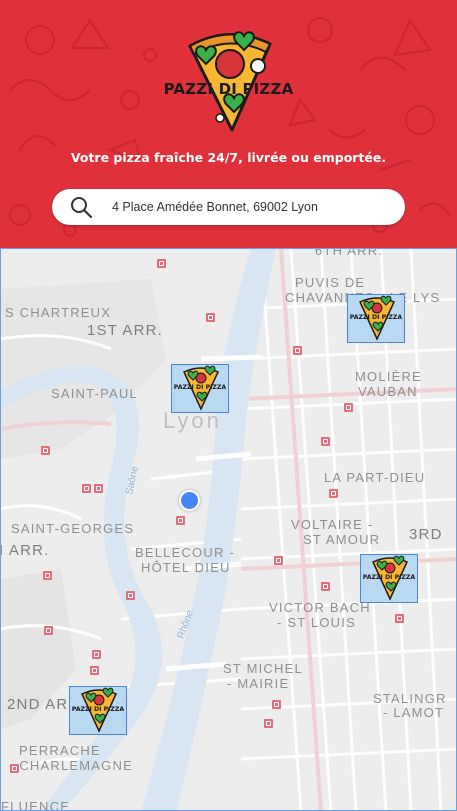 This screenshot has height=811, width=457. I want to click on brand-name: PAZZI DI PIZZA, so click(228, 89).